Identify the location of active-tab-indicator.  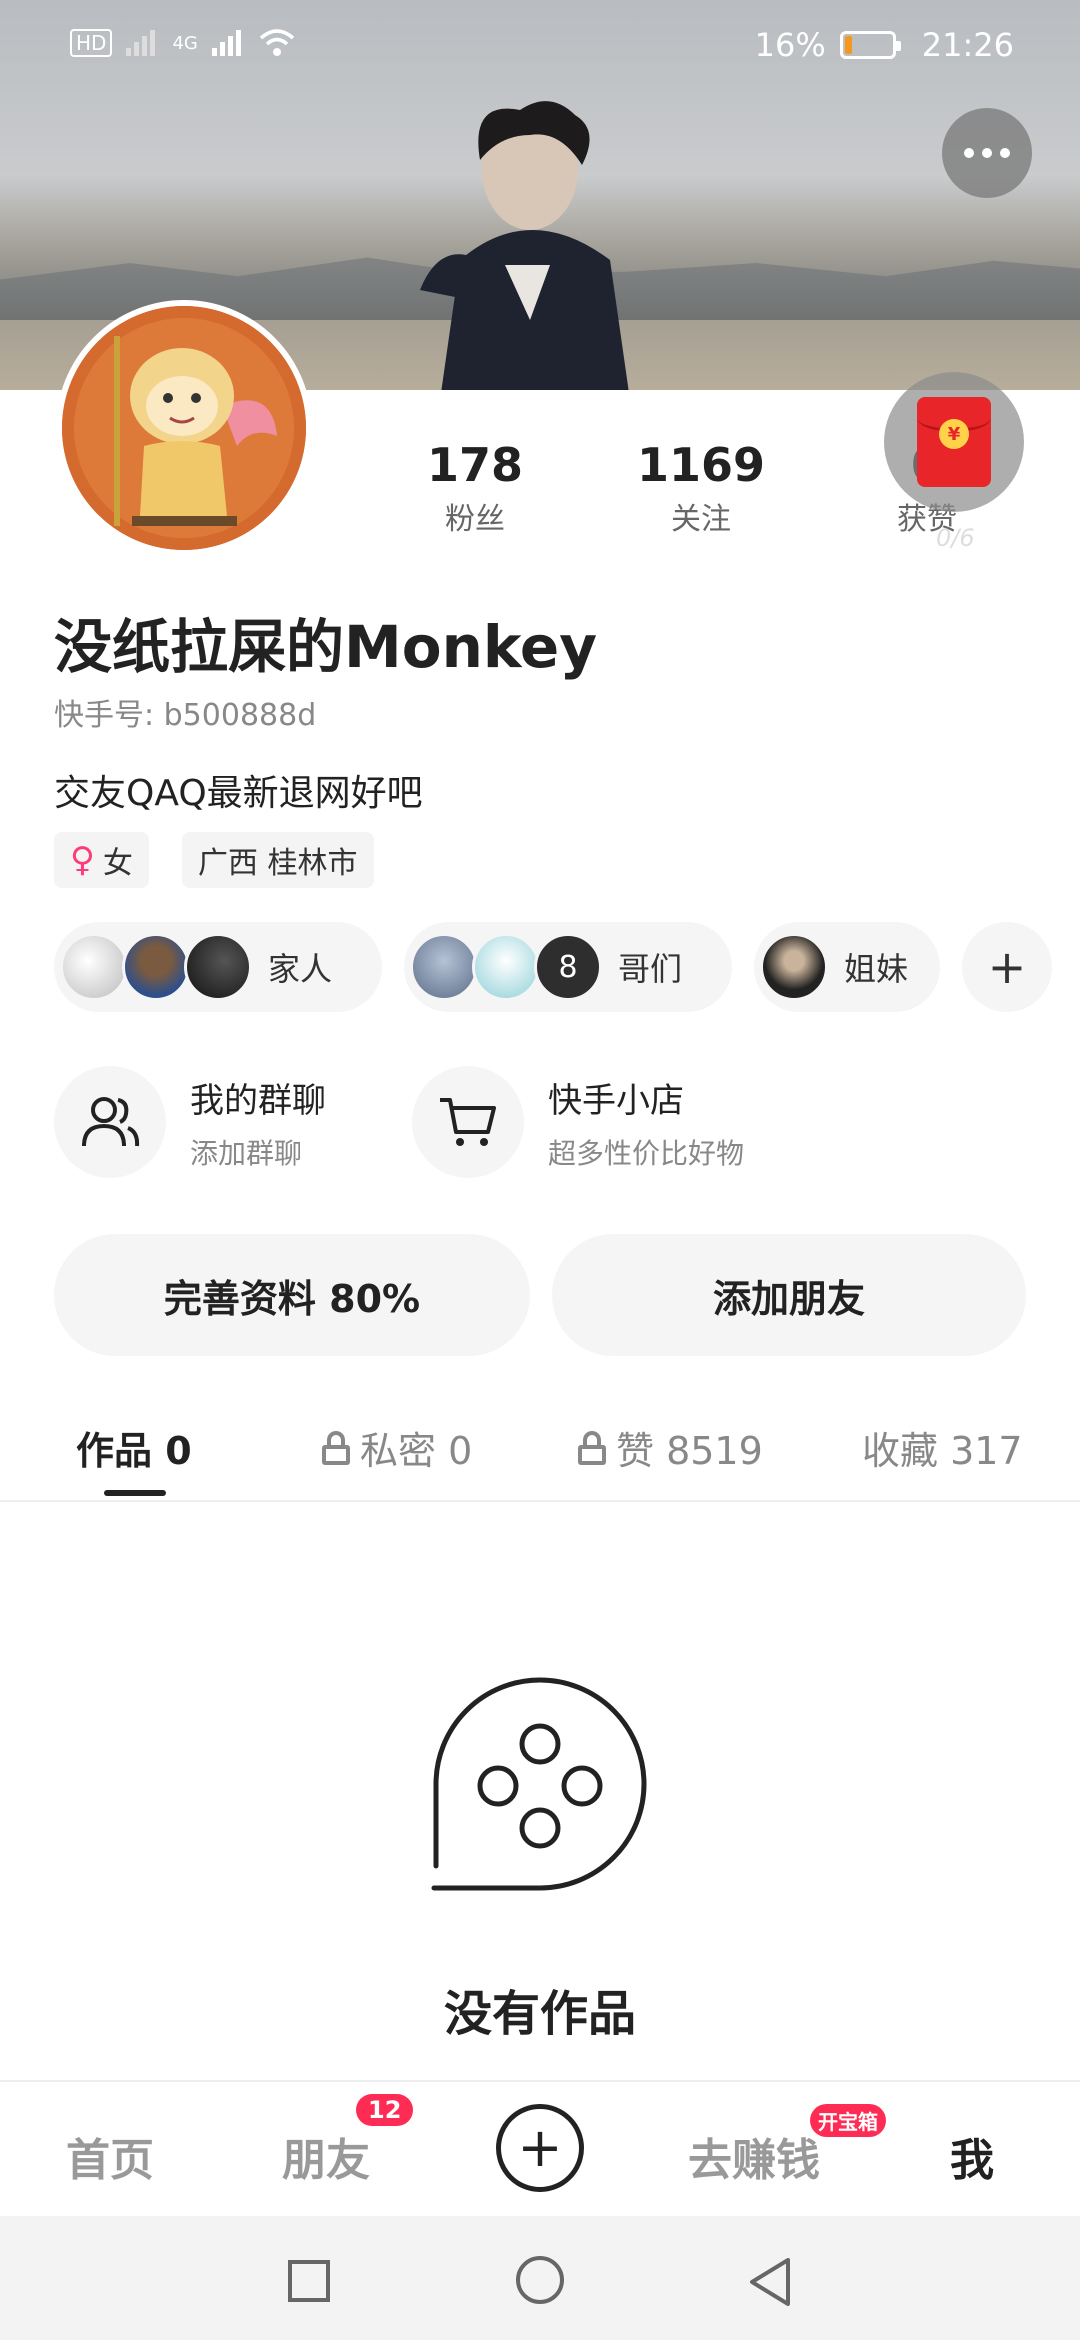
(135, 1493).